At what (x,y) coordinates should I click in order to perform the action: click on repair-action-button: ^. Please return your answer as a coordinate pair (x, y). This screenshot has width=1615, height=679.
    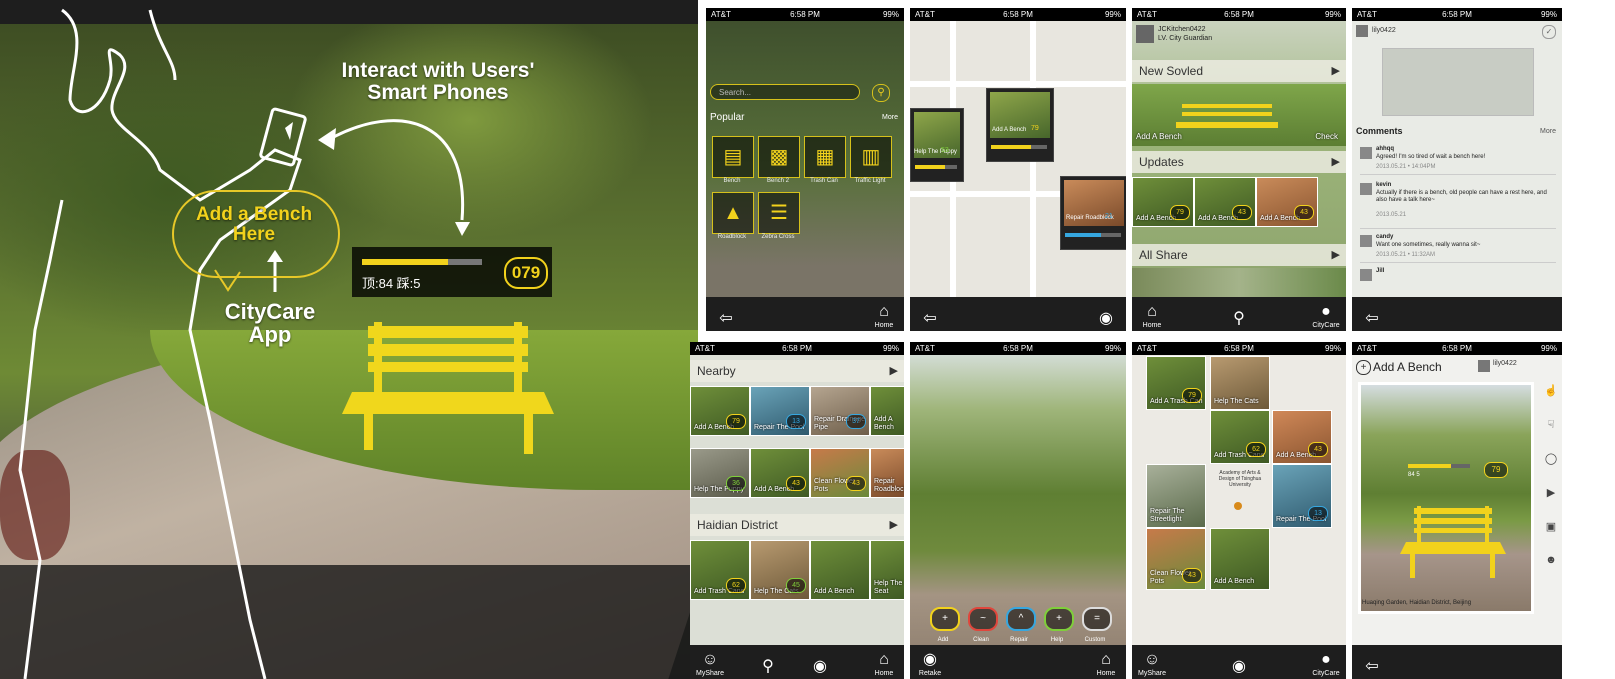
    Looking at the image, I should click on (1021, 619).